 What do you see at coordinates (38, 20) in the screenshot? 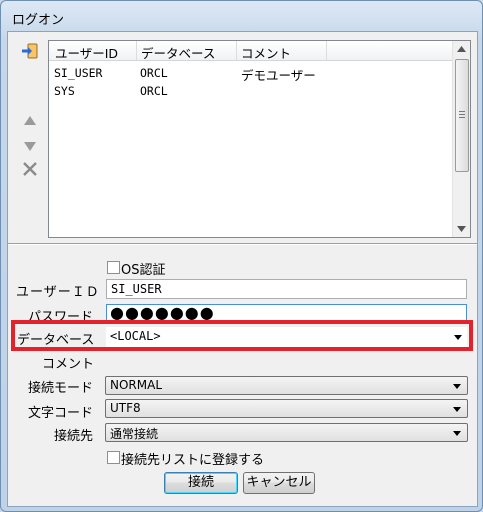
I see `window-title: ログオン` at bounding box center [38, 20].